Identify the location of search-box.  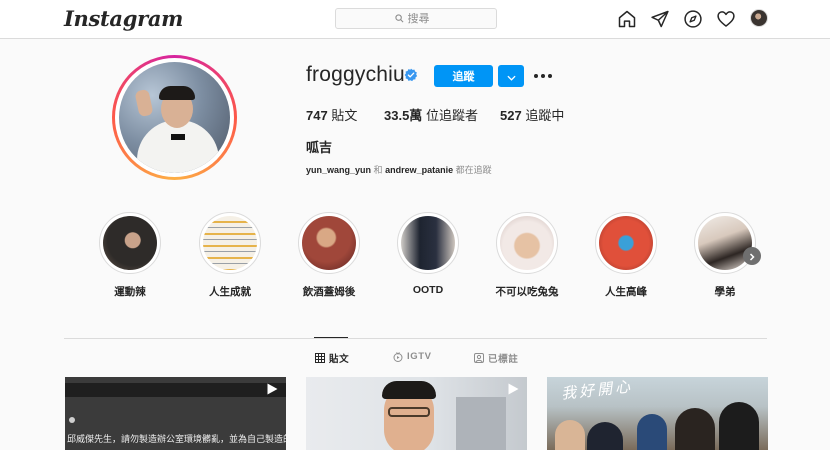
(416, 18).